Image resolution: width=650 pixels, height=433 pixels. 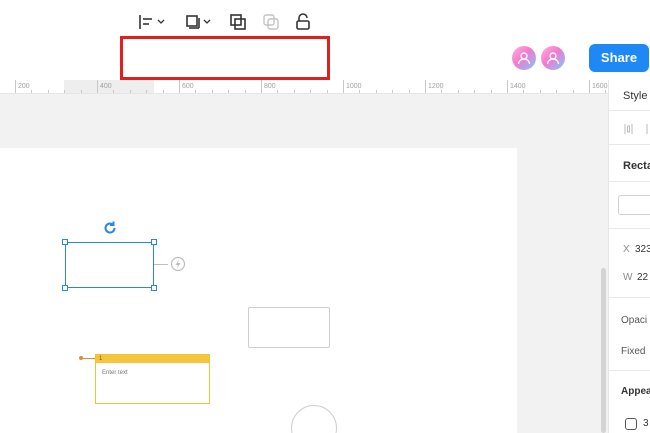 I want to click on ruler-label: 1600, so click(x=600, y=86).